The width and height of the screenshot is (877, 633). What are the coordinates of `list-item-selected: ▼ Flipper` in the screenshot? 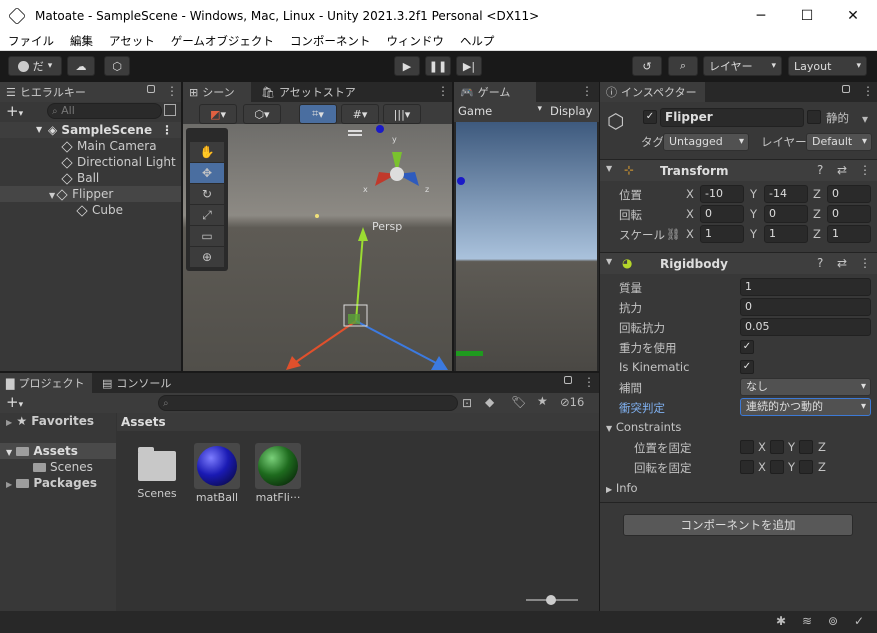 It's located at (90, 194).